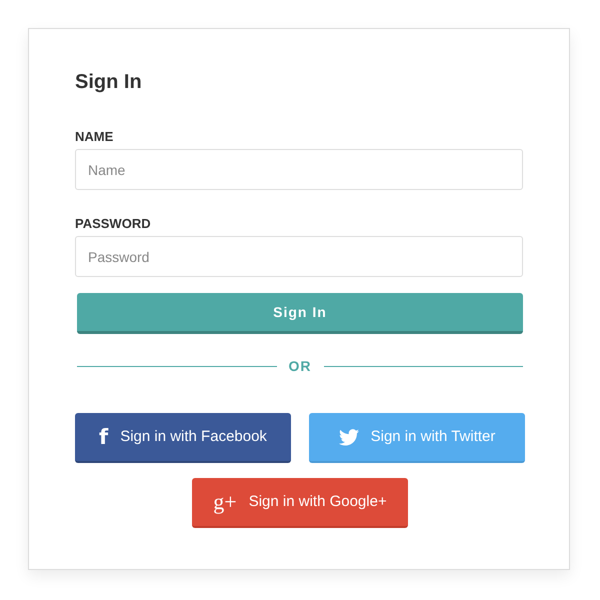 This screenshot has height=600, width=600. What do you see at coordinates (300, 313) in the screenshot?
I see `sign-in-button: Sign In` at bounding box center [300, 313].